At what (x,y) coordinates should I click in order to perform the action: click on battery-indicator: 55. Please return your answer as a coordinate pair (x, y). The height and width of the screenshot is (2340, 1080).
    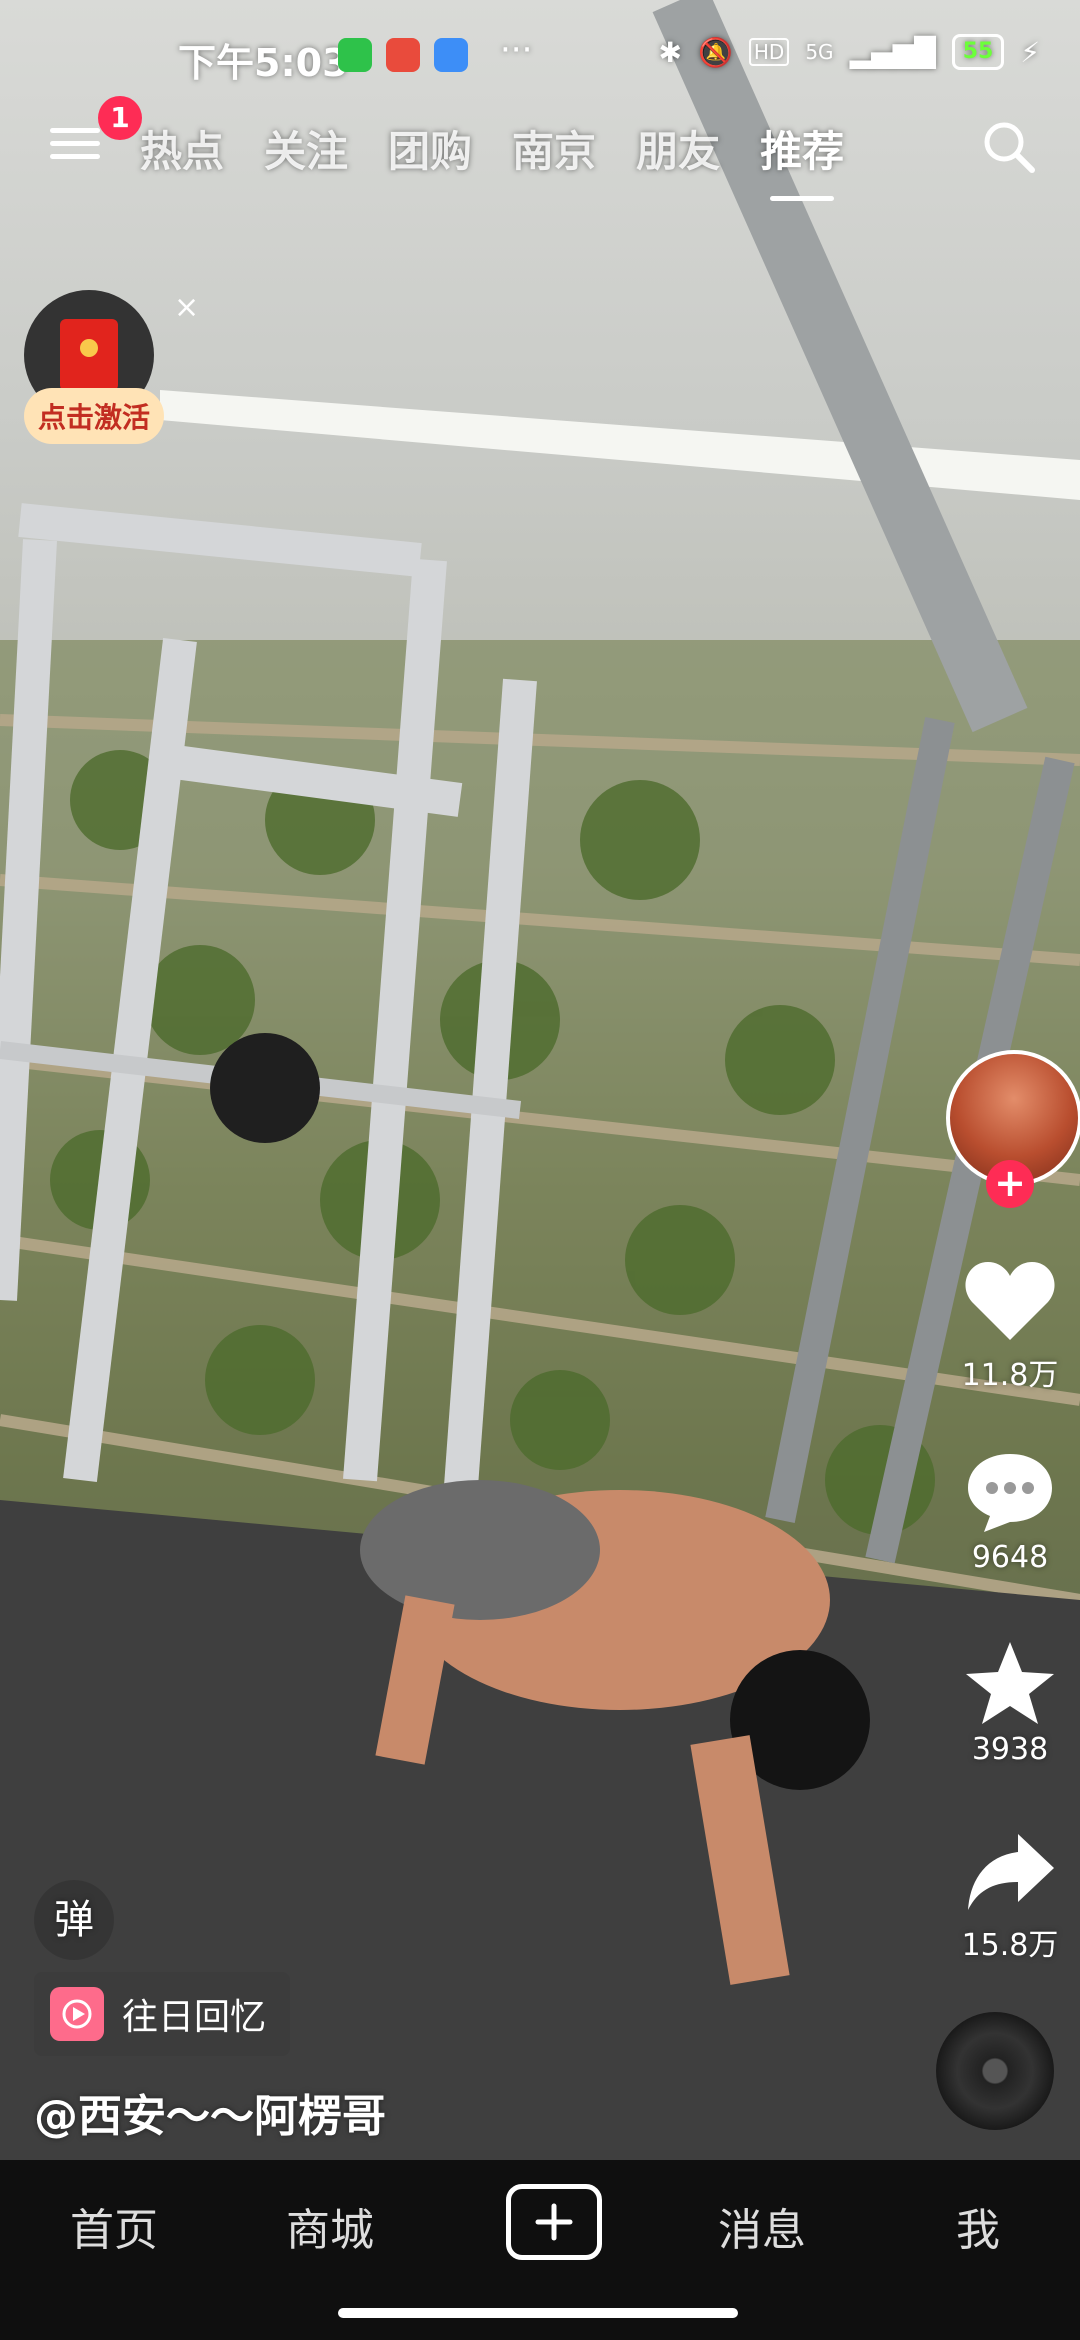
    Looking at the image, I should click on (978, 52).